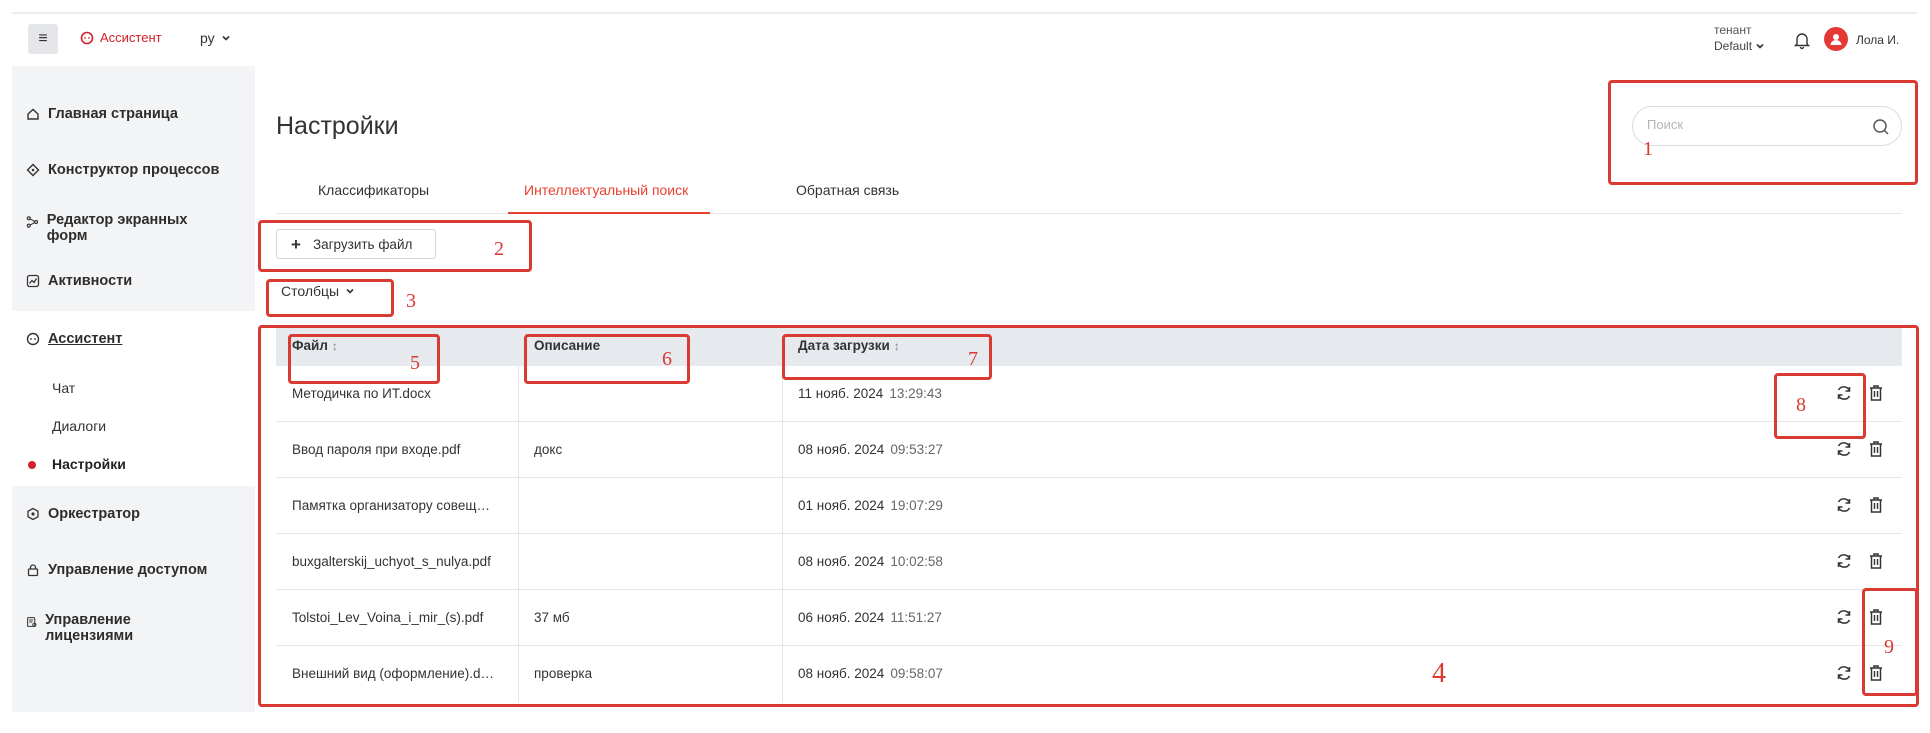 Image resolution: width=1930 pixels, height=733 pixels. Describe the element at coordinates (33, 281) in the screenshot. I see `activity-icon` at that location.